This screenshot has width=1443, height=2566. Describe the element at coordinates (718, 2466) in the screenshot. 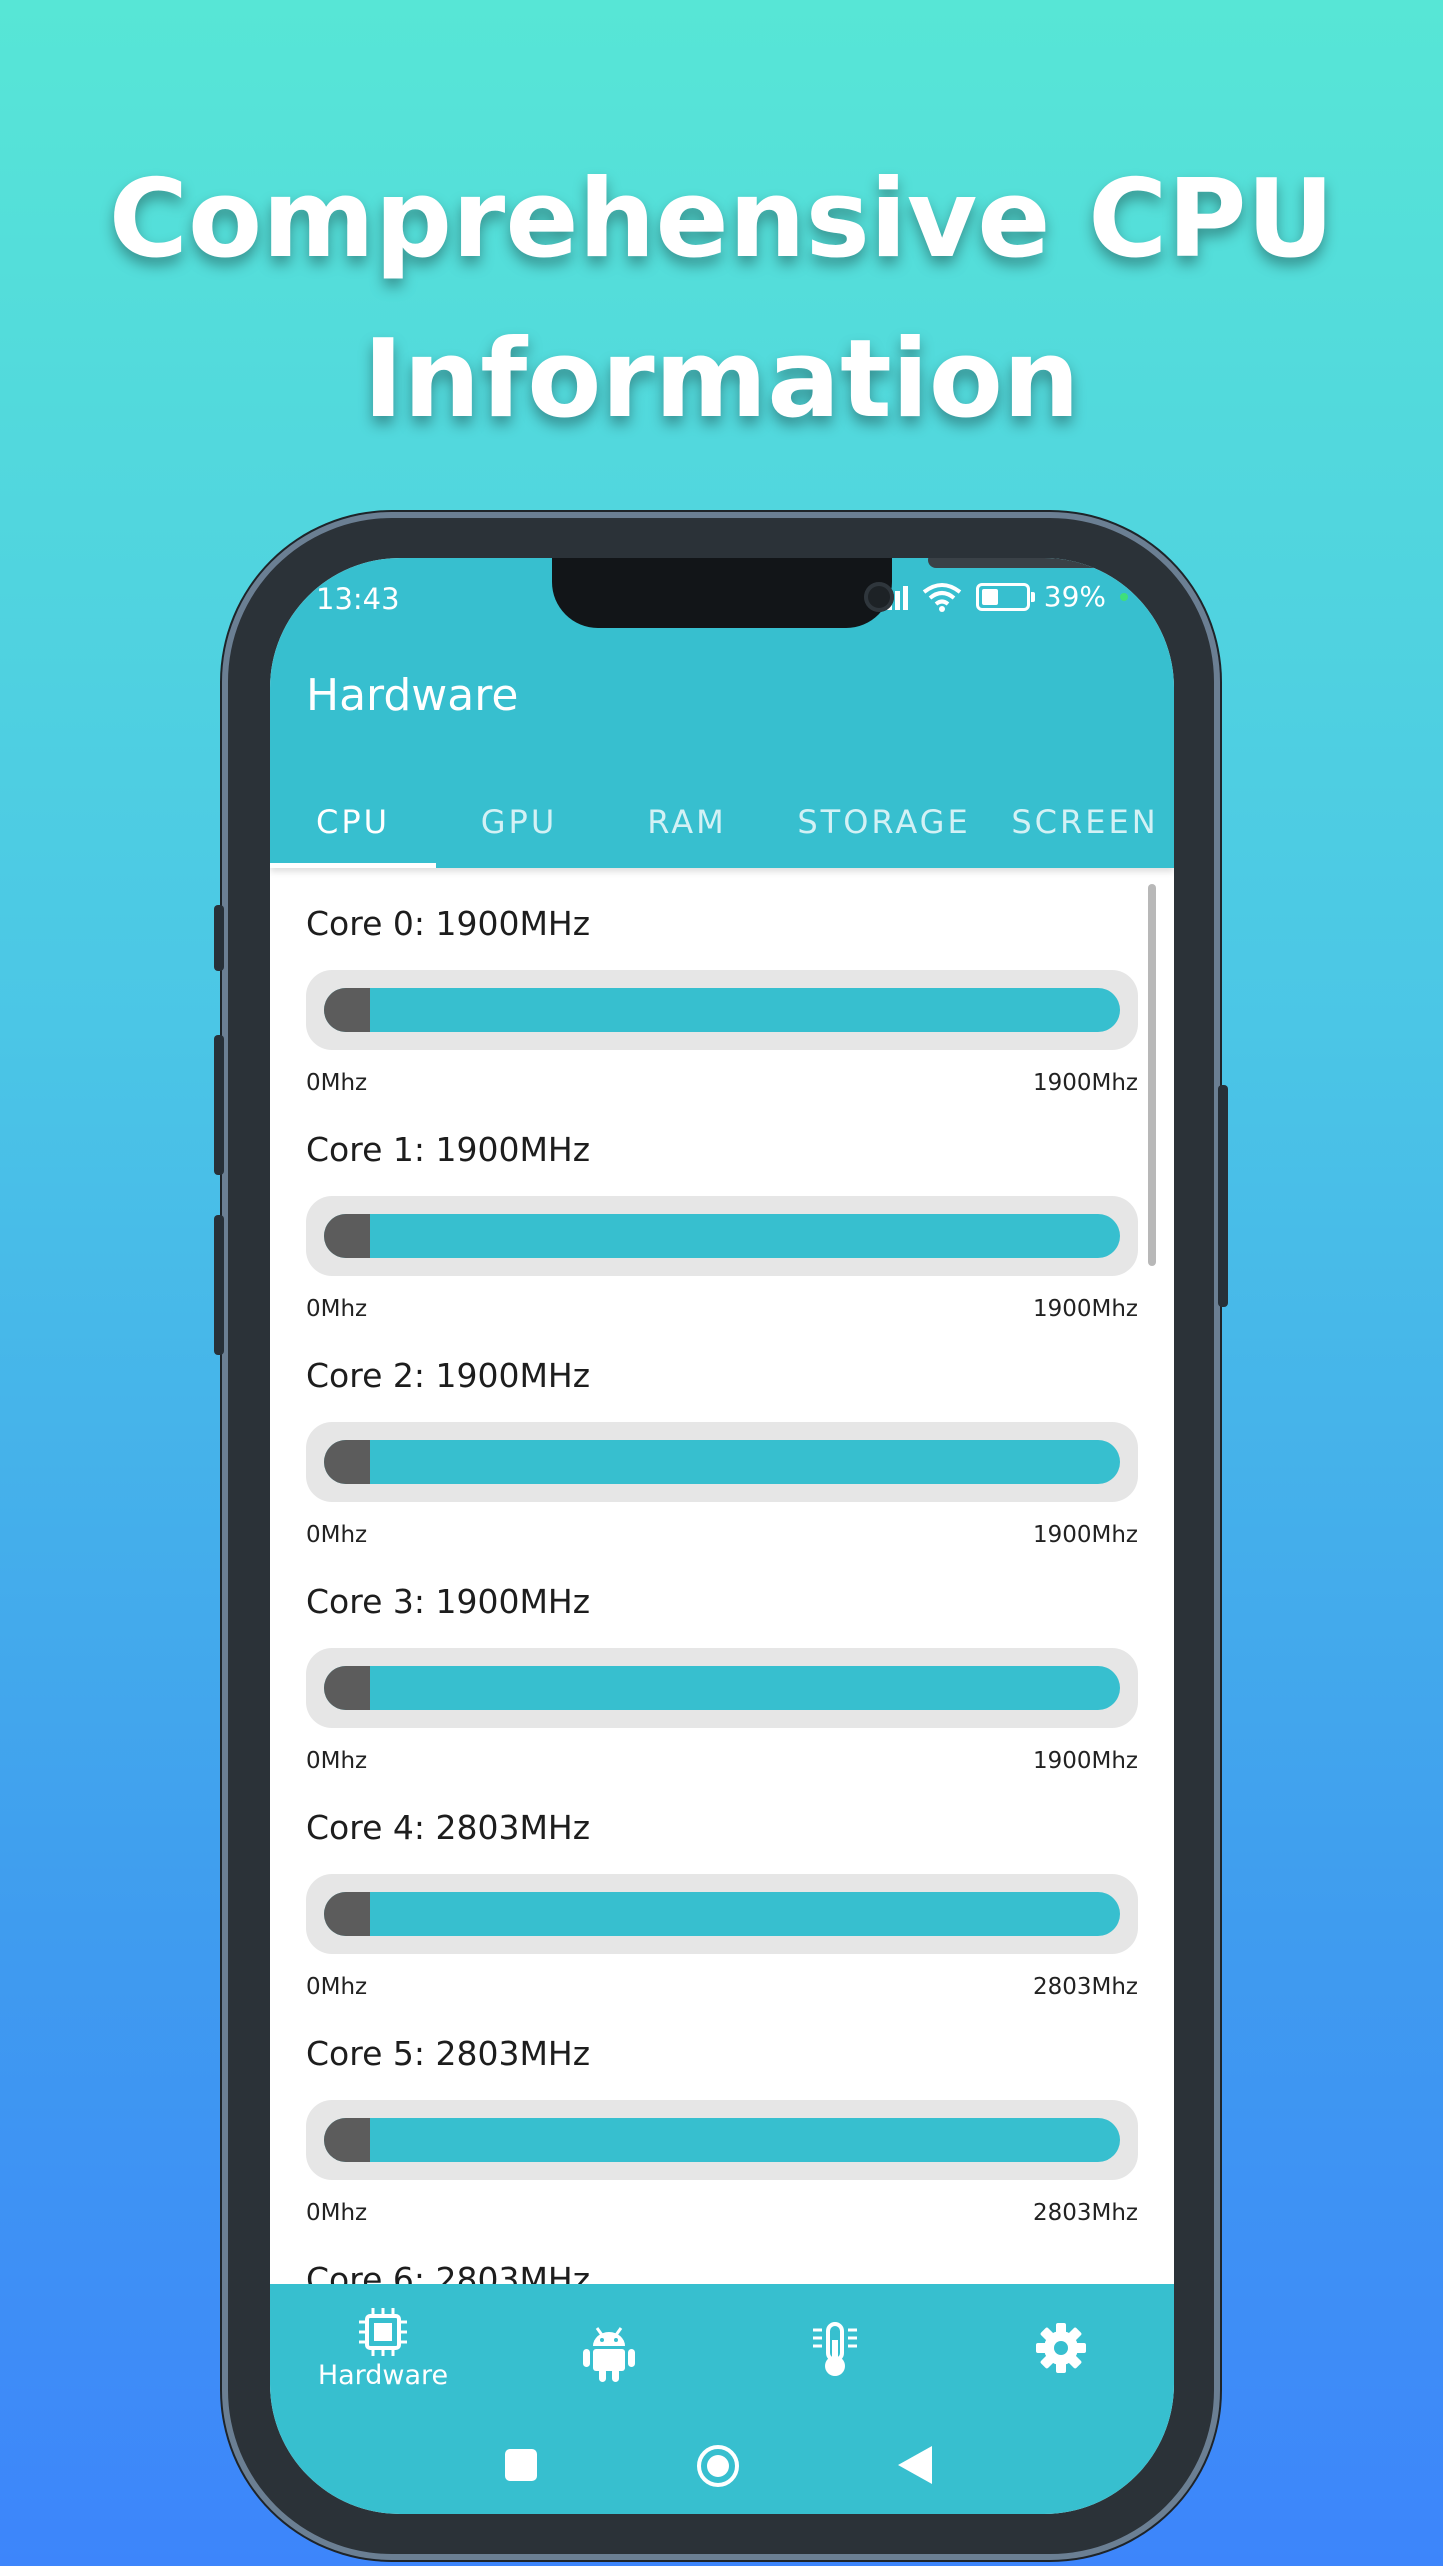

I see `home-circle-icon` at that location.